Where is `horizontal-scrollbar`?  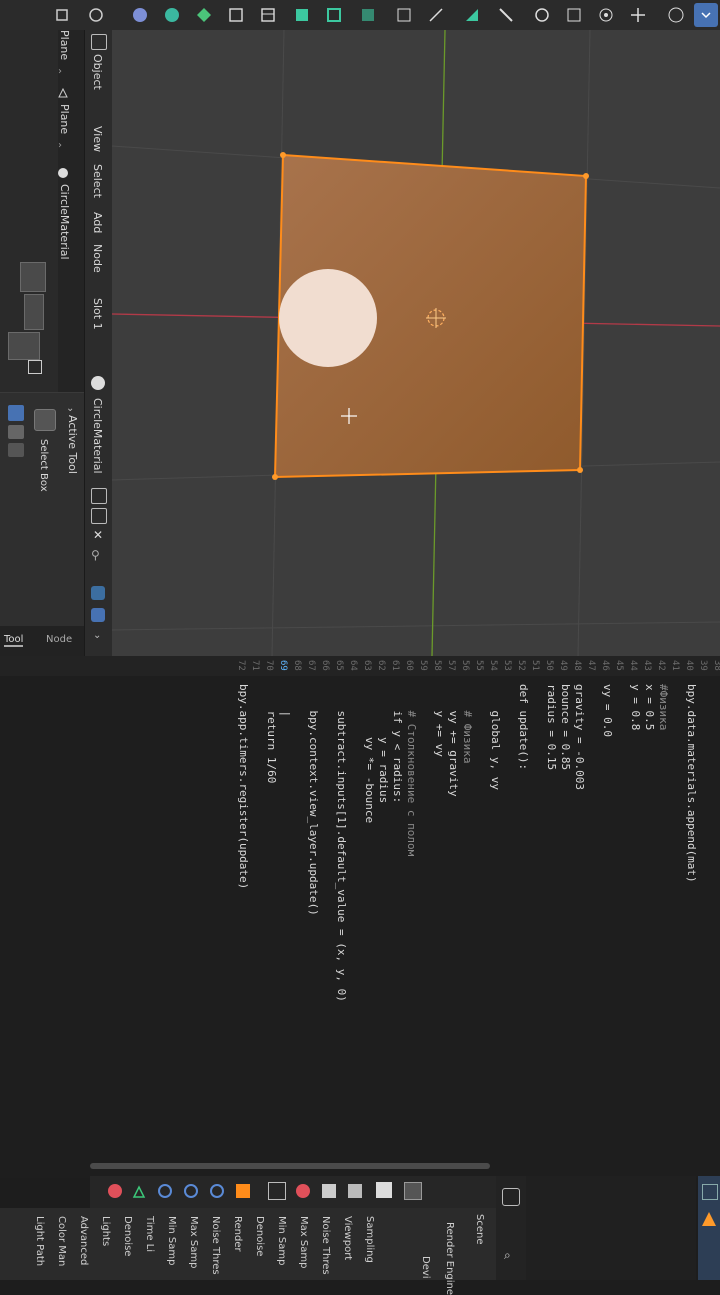
horizontal-scrollbar is located at coordinates (290, 1166).